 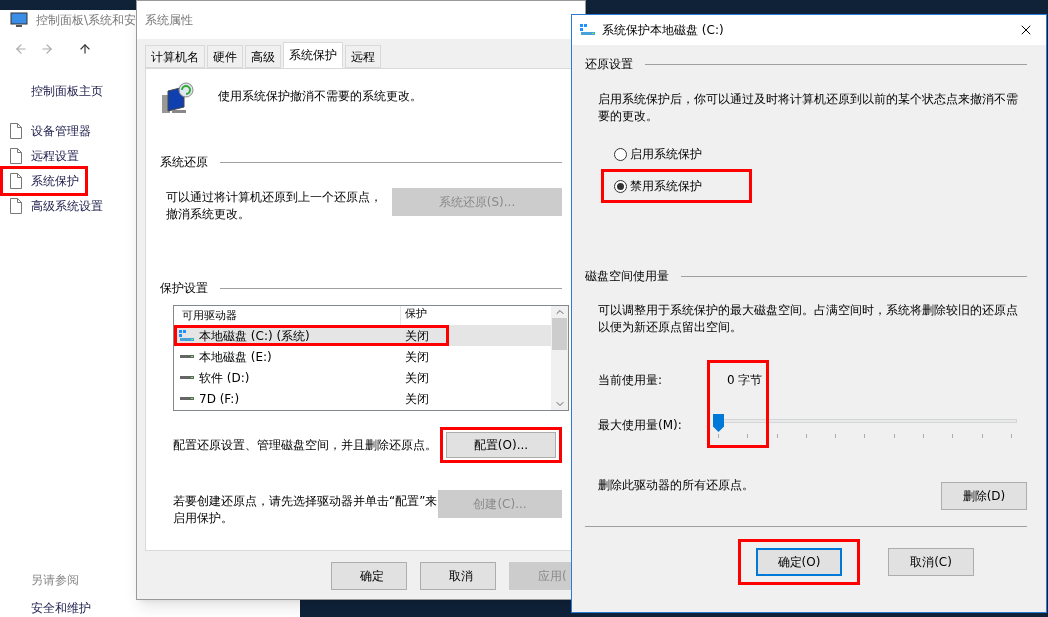 I want to click on group-heading: 磁盘空间使用量, so click(x=627, y=276).